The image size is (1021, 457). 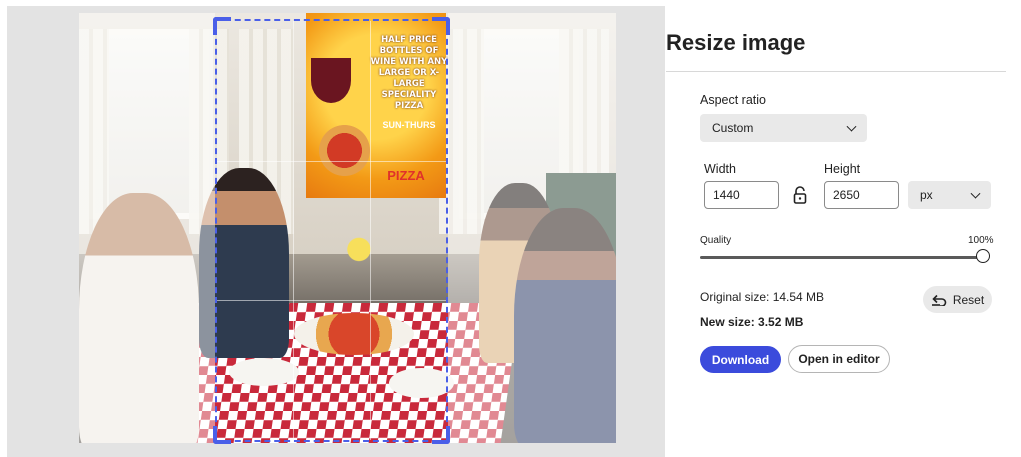 I want to click on panel-title: Resize image, so click(x=736, y=42).